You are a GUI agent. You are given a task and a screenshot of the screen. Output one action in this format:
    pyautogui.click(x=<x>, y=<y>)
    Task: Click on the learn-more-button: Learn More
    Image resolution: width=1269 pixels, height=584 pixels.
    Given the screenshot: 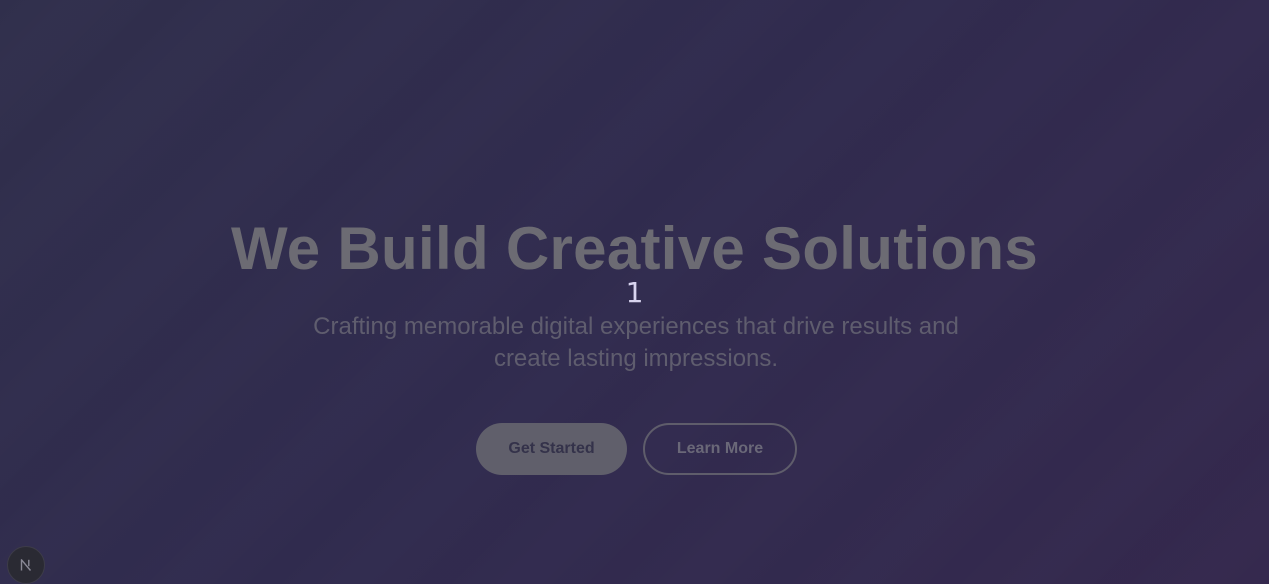 What is the action you would take?
    pyautogui.click(x=720, y=449)
    